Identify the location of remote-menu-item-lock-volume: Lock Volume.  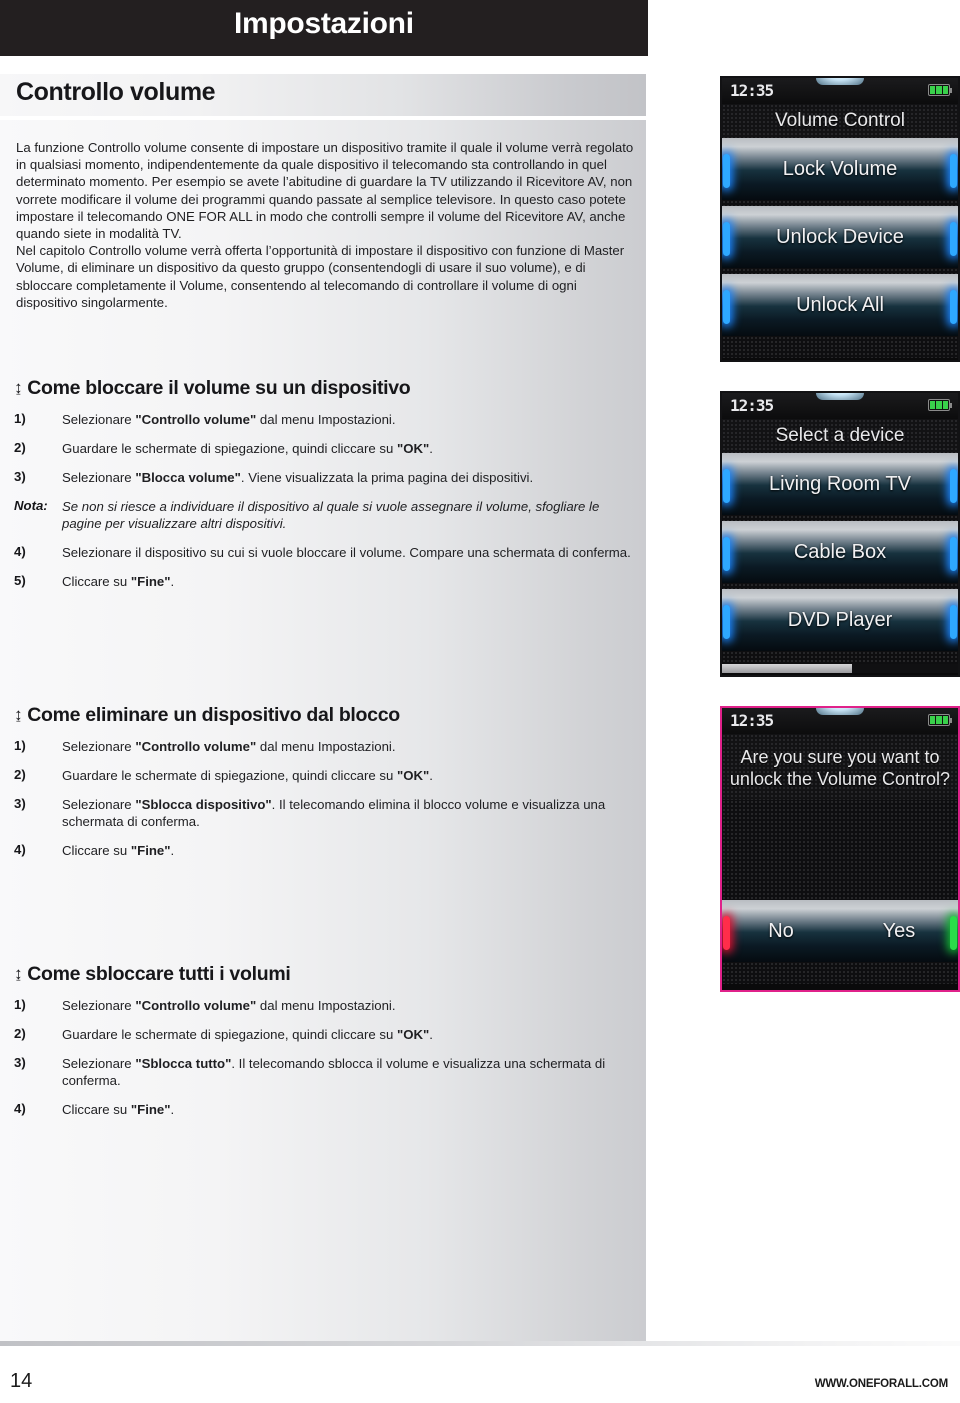
(840, 169).